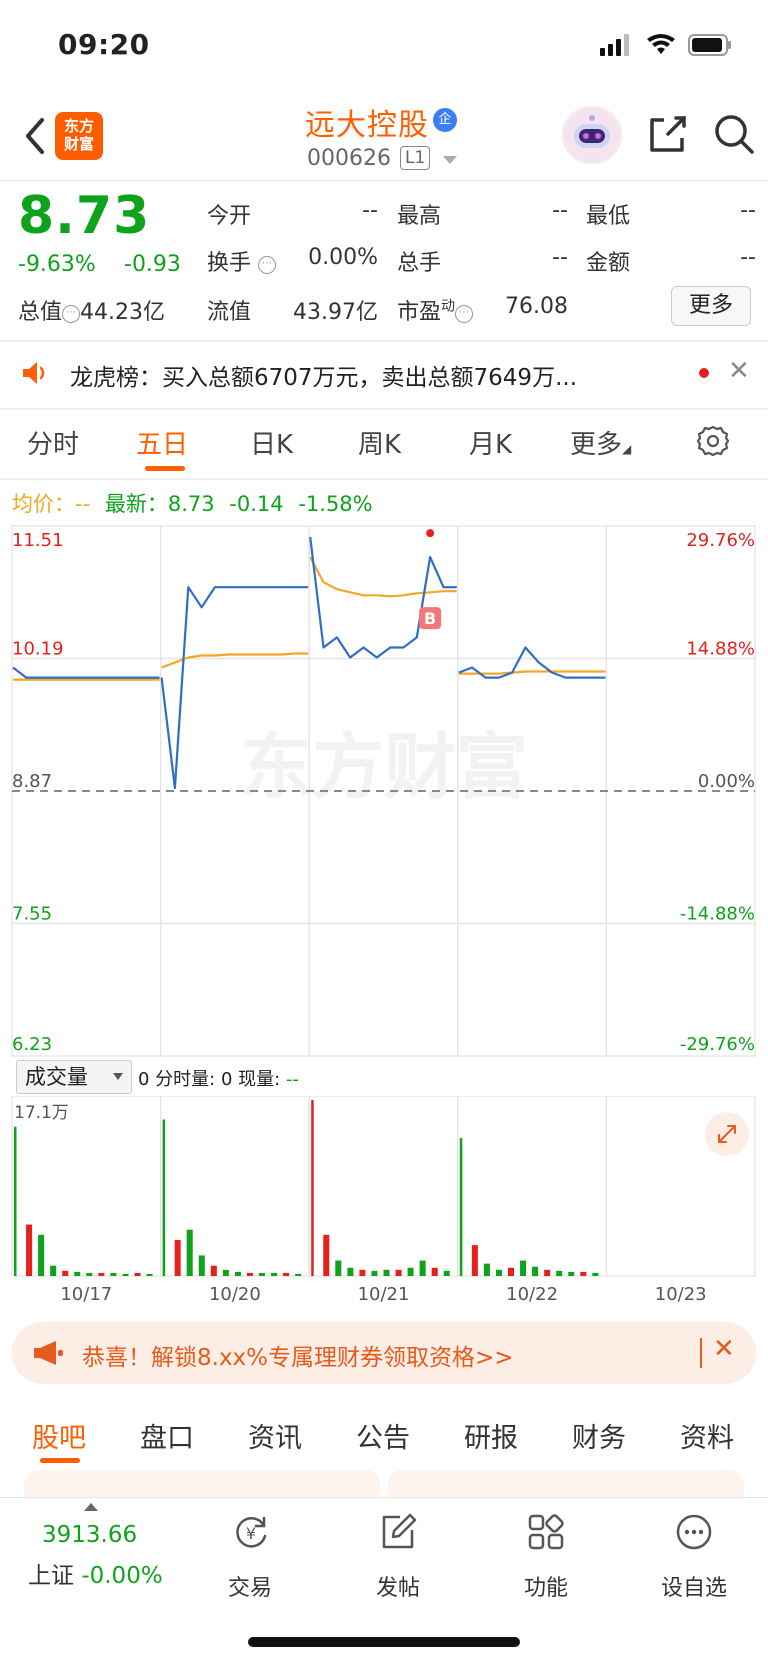  I want to click on nav-post: 发帖, so click(398, 1586).